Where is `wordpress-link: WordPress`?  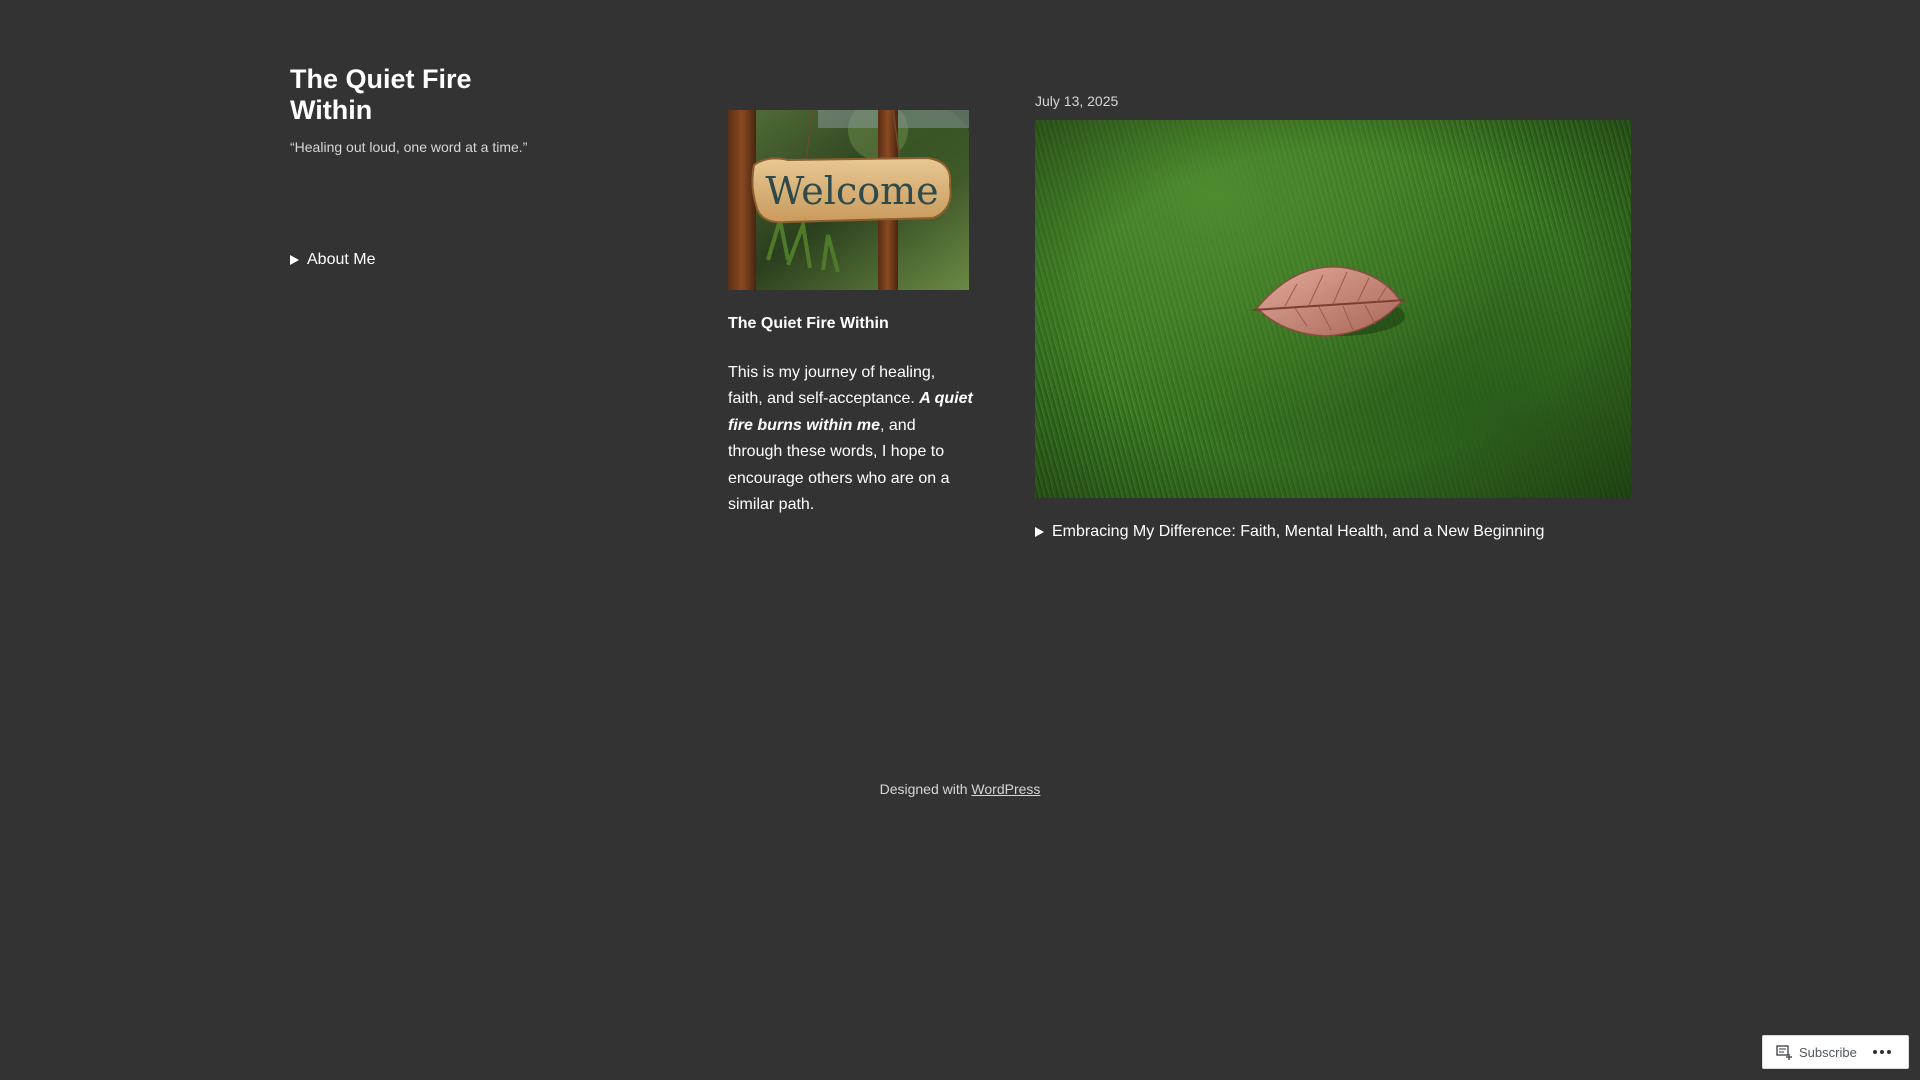
wordpress-link: WordPress is located at coordinates (1005, 789).